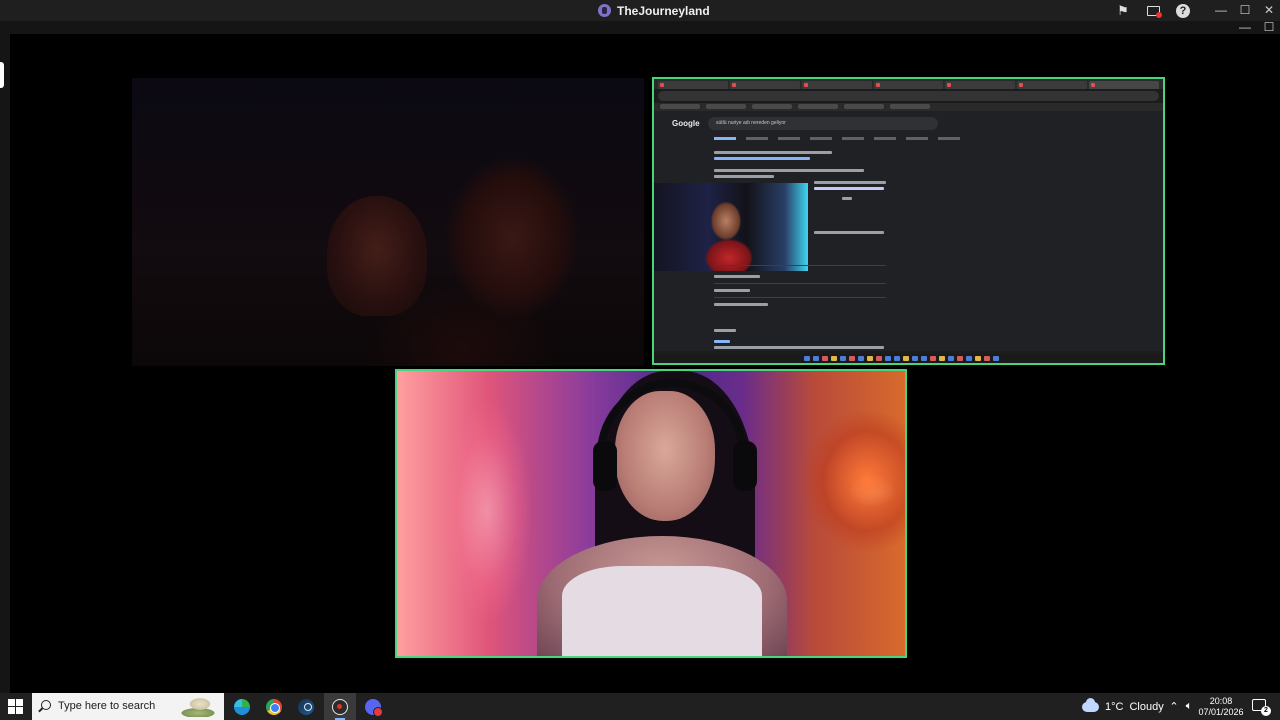  I want to click on taskbar-app-edge, so click(242, 706).